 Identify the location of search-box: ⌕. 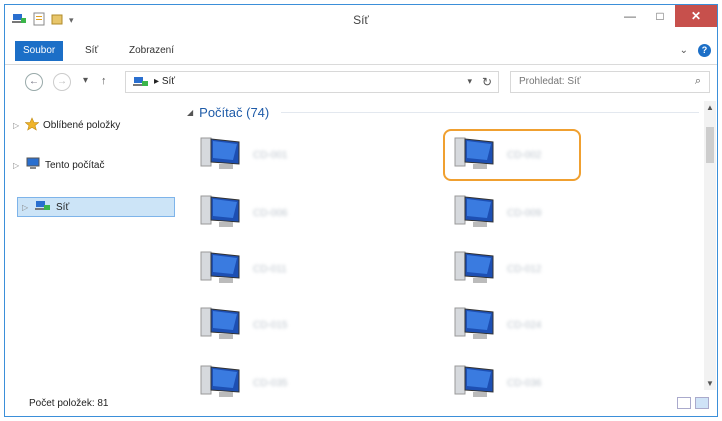
(610, 82).